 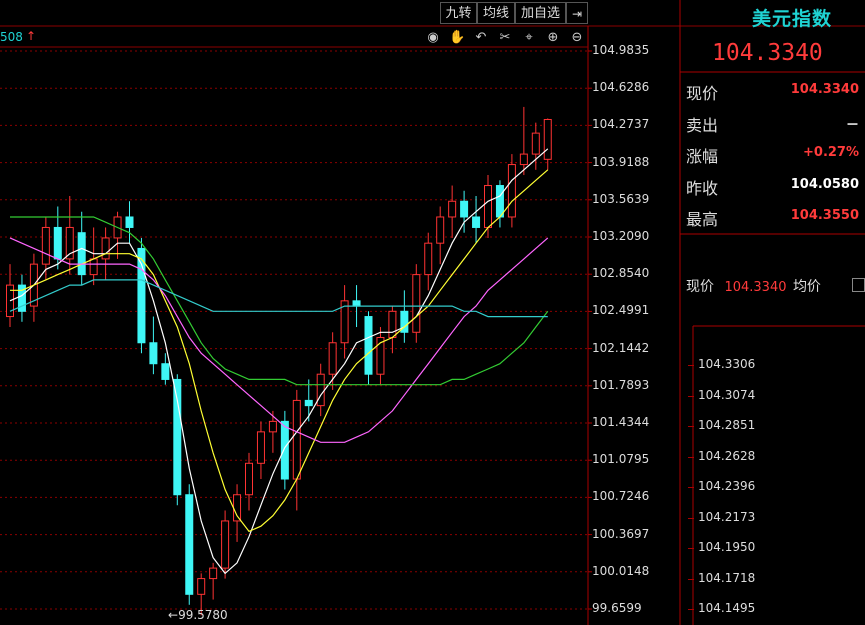 What do you see at coordinates (767, 53) in the screenshot?
I see `current-price: 104.3340` at bounding box center [767, 53].